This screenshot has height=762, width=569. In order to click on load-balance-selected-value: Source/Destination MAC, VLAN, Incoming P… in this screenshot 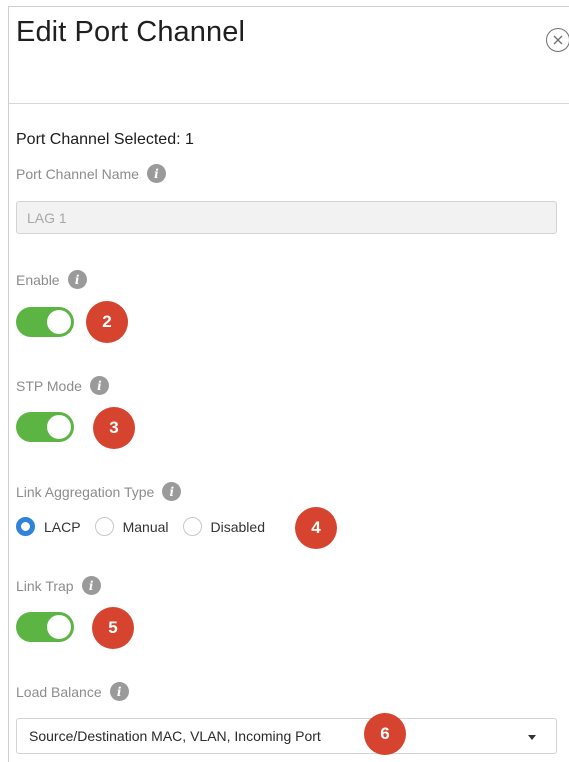, I will do `click(175, 736)`.